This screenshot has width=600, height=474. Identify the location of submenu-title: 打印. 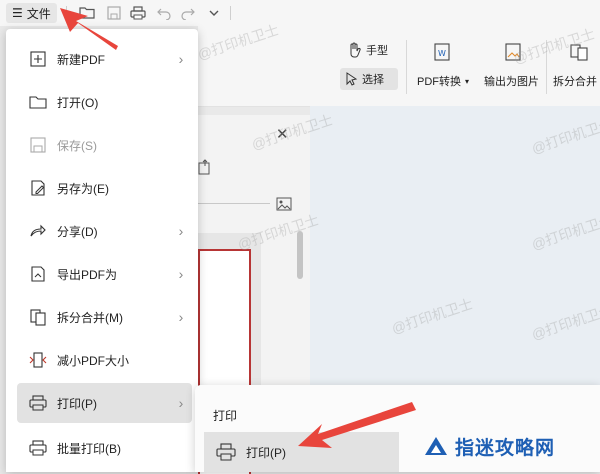
(225, 416).